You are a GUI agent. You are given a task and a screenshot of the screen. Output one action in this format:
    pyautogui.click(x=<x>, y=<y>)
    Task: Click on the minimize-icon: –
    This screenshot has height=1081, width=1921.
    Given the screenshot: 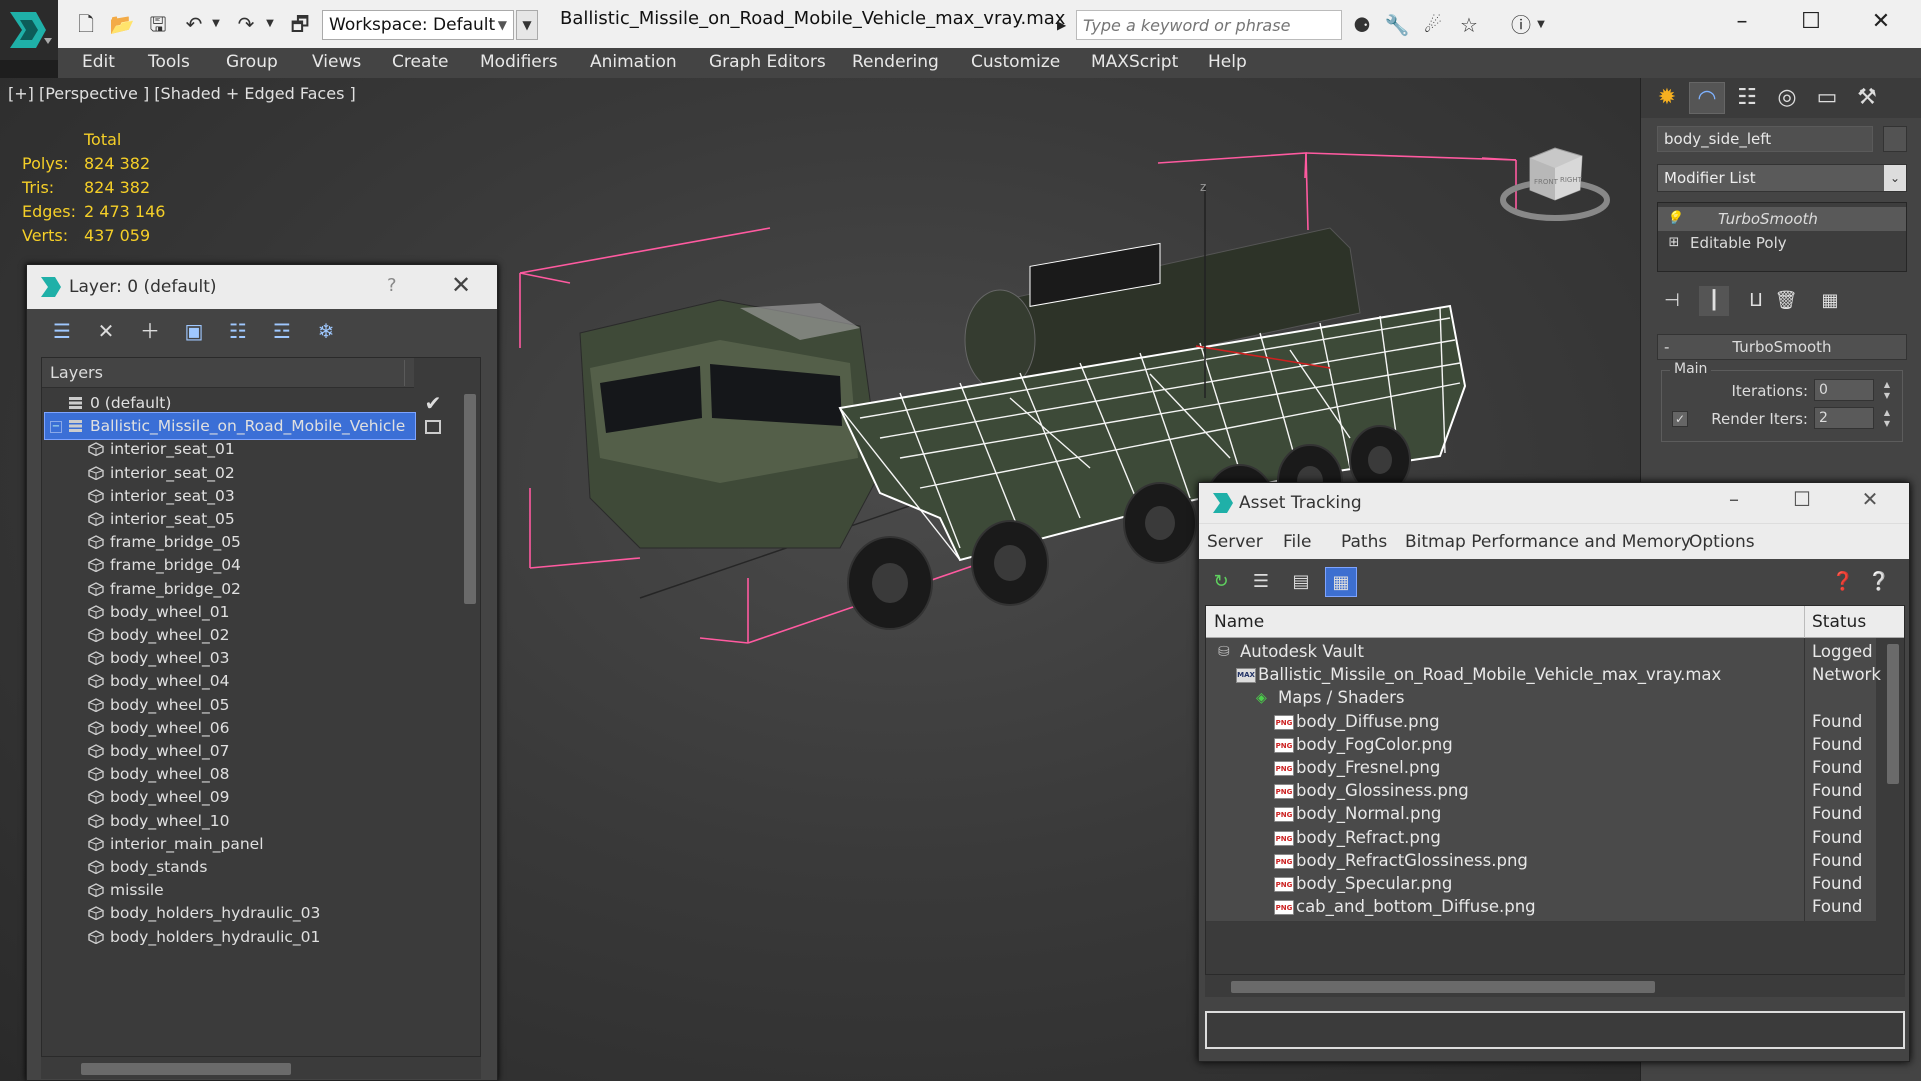 What is the action you would take?
    pyautogui.click(x=1734, y=499)
    